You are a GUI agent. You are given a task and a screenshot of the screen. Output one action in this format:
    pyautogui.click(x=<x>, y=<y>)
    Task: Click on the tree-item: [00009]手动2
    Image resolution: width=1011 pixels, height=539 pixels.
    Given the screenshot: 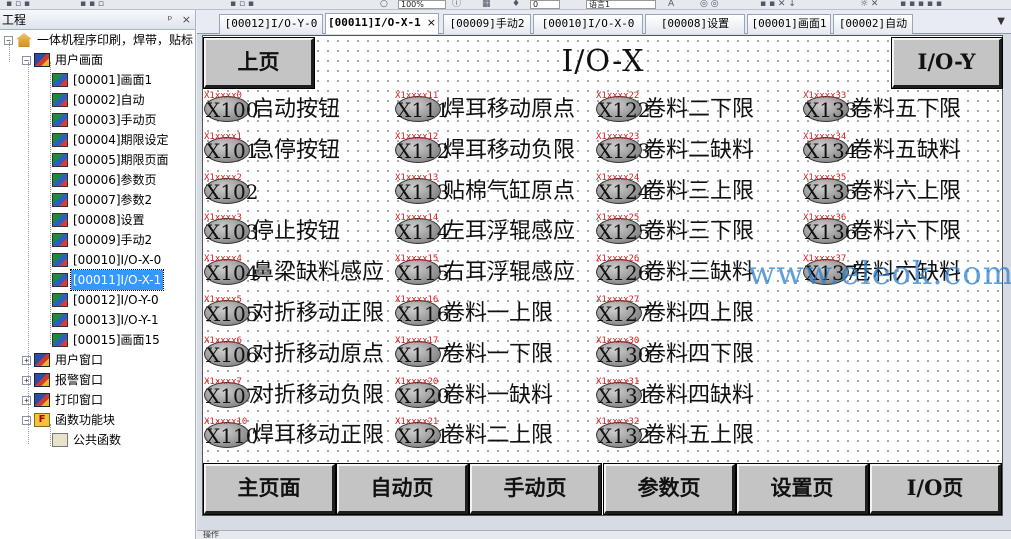 What is the action you would take?
    pyautogui.click(x=99, y=240)
    